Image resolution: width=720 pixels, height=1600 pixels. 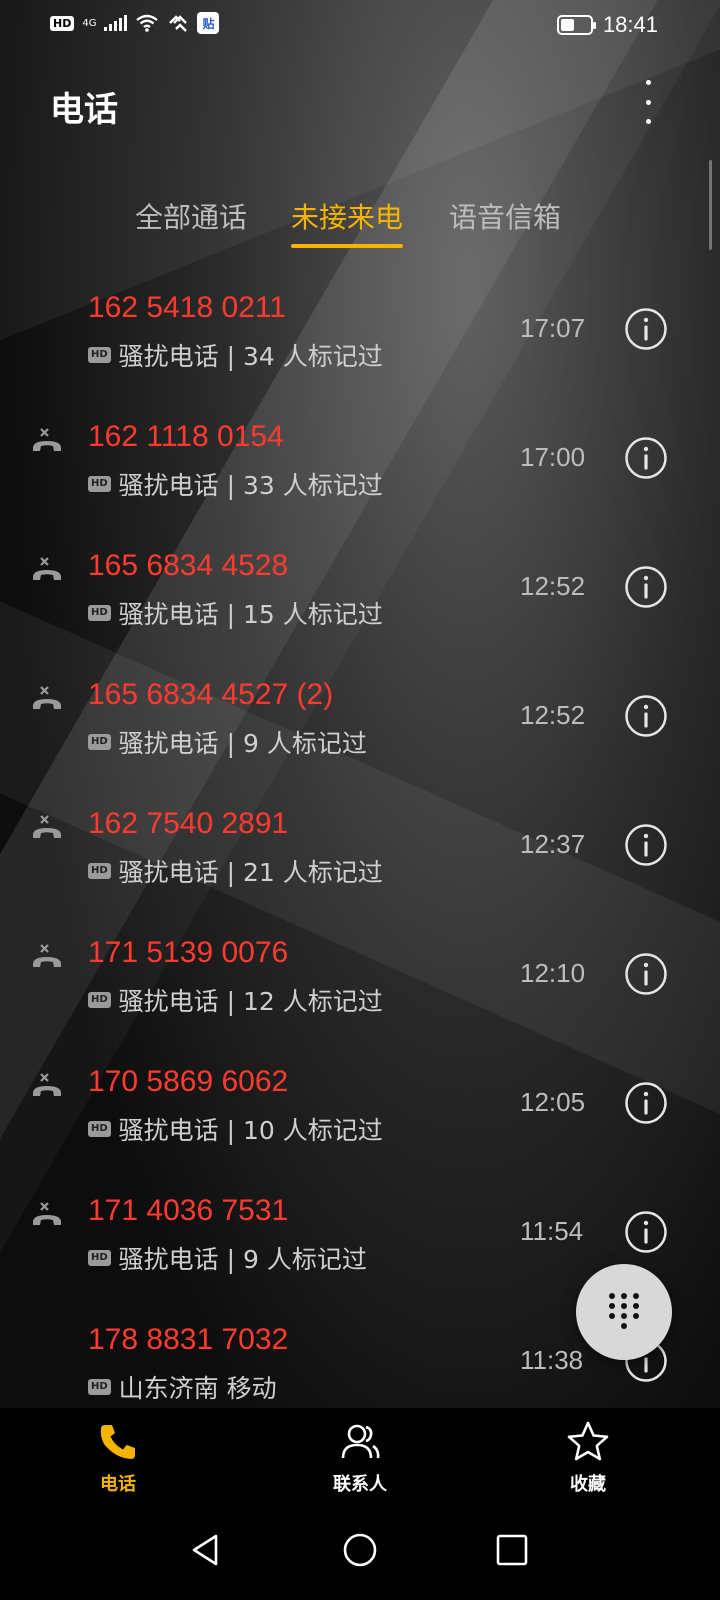 What do you see at coordinates (197, 1388) in the screenshot?
I see `call-description: 山东济南 移动` at bounding box center [197, 1388].